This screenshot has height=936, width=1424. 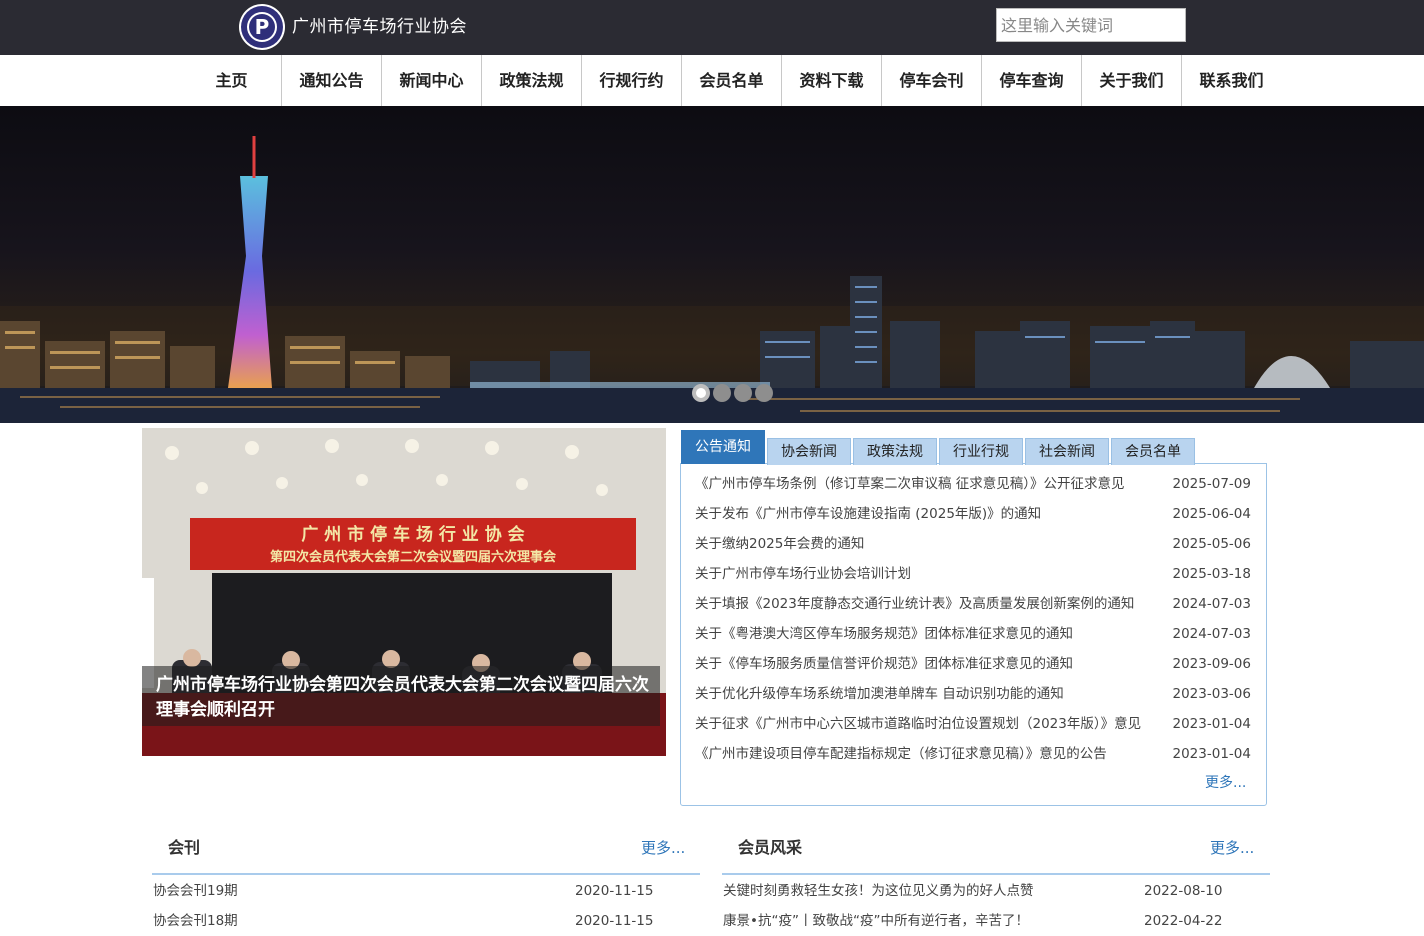 What do you see at coordinates (712, 27) in the screenshot?
I see `top-header: P 广州市停车场行业协会` at bounding box center [712, 27].